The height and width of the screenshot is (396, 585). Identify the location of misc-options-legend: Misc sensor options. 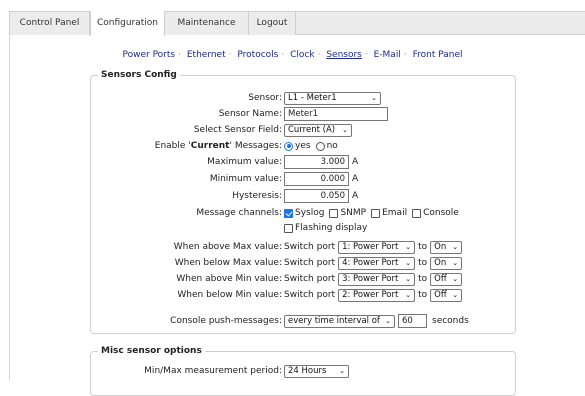
(151, 351).